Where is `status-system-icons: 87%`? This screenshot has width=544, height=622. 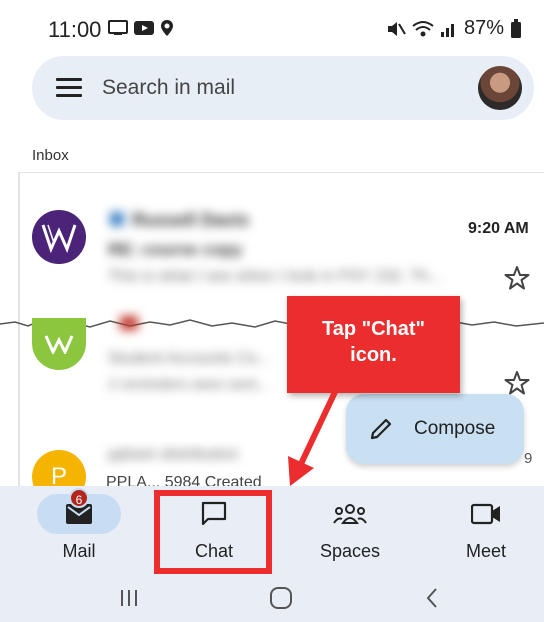 status-system-icons: 87% is located at coordinates (454, 28).